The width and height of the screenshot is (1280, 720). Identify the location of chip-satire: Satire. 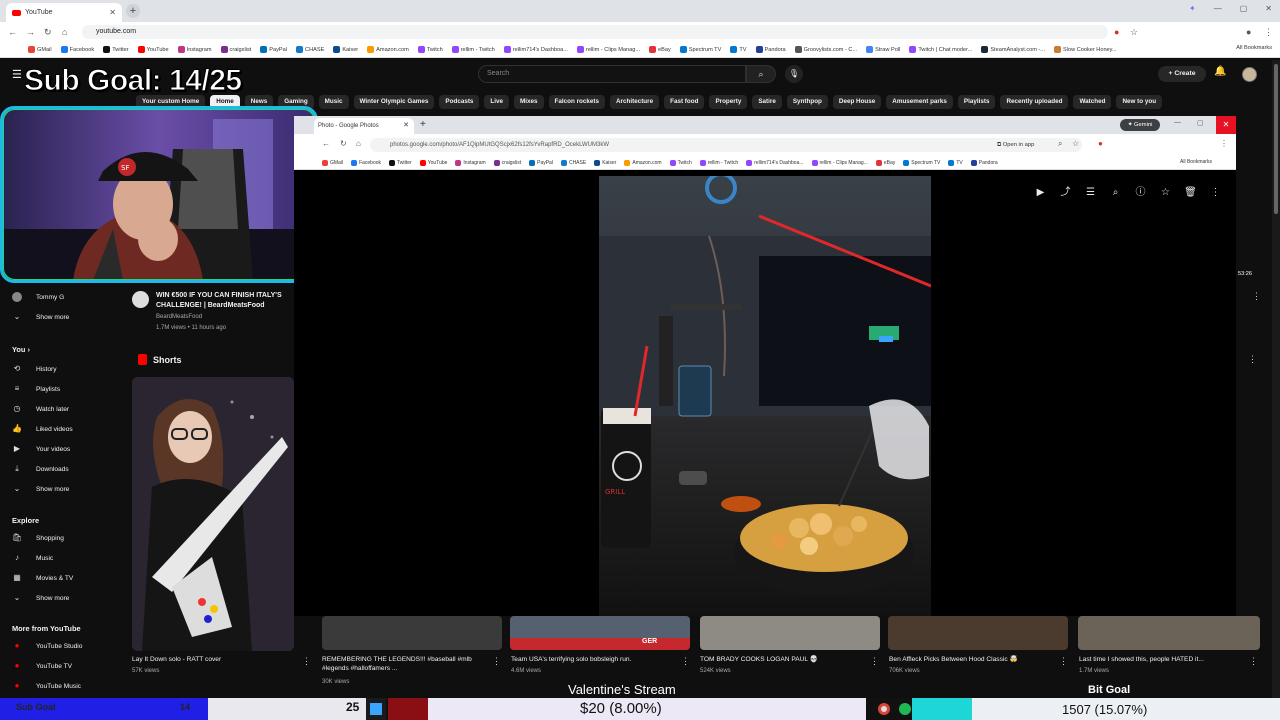
(767, 102).